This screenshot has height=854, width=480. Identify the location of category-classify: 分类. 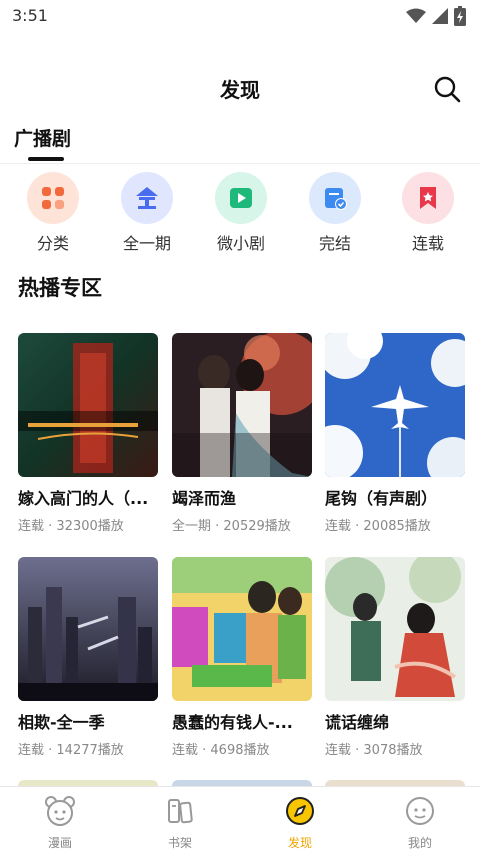
(53, 212).